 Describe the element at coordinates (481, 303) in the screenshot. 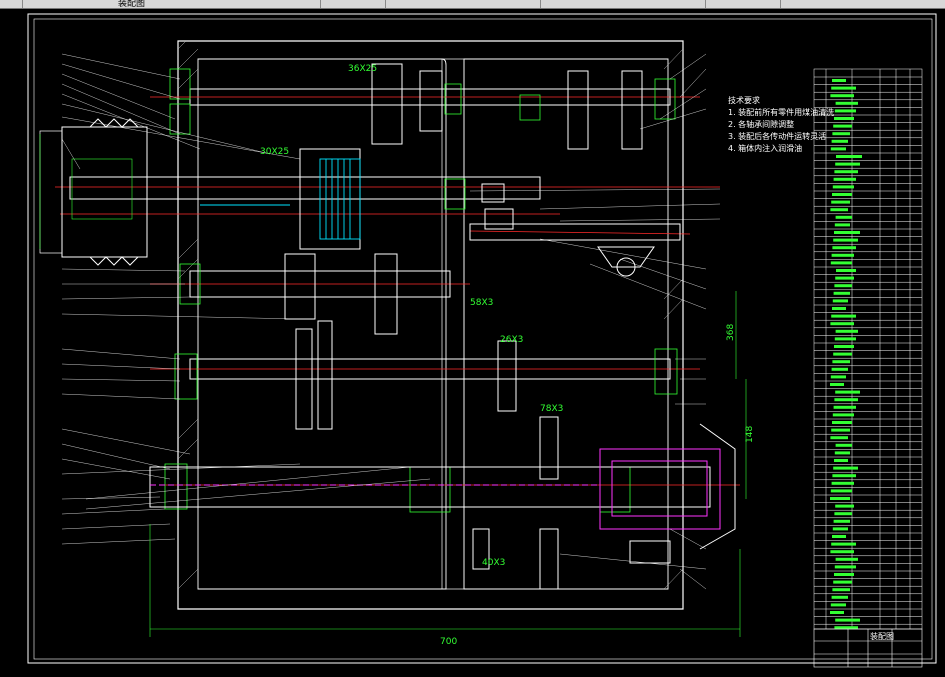

I see `gear-label: 58X3` at that location.